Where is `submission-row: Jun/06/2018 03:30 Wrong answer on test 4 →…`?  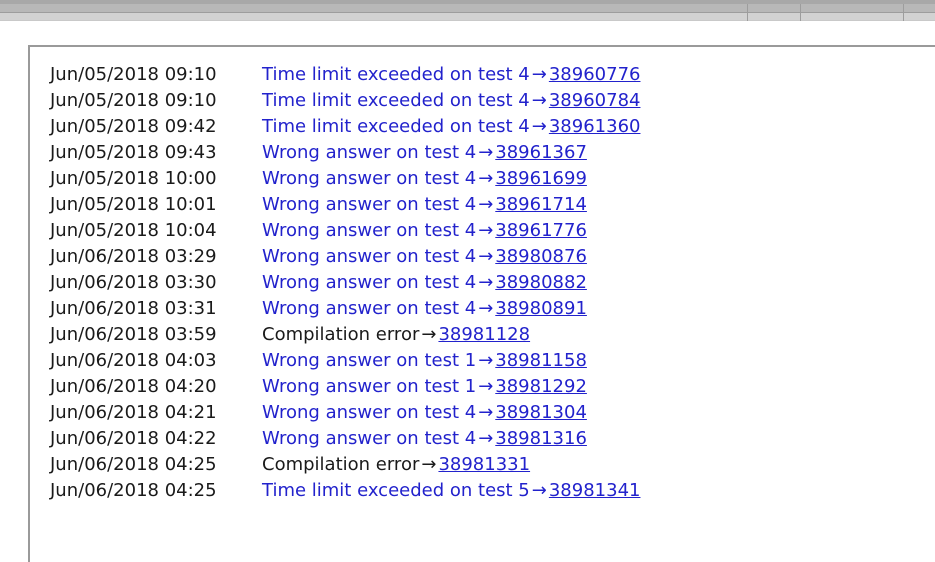 submission-row: Jun/06/2018 03:30 Wrong answer on test 4 →… is located at coordinates (480, 283).